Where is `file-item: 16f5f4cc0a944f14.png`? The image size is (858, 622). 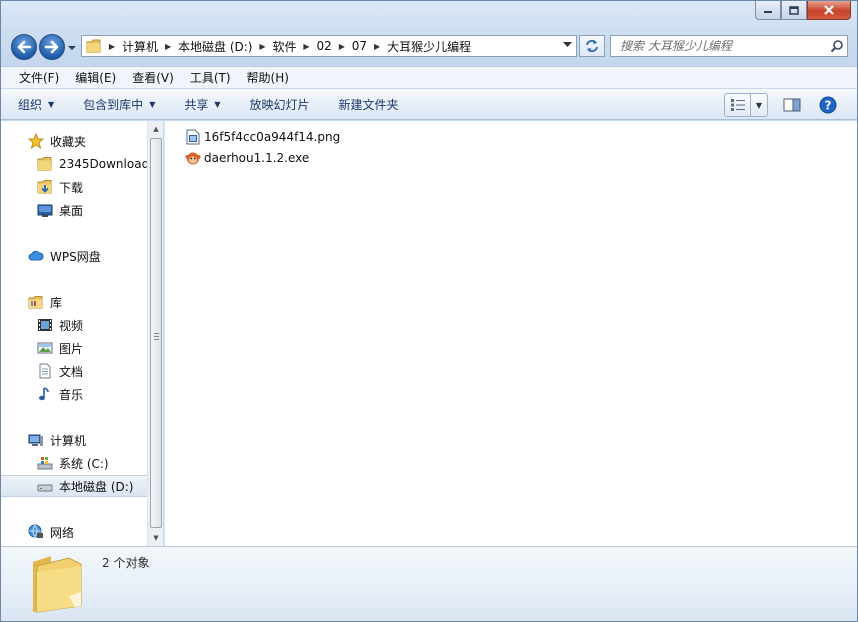
file-item: 16f5f4cc0a944f14.png is located at coordinates (262, 137).